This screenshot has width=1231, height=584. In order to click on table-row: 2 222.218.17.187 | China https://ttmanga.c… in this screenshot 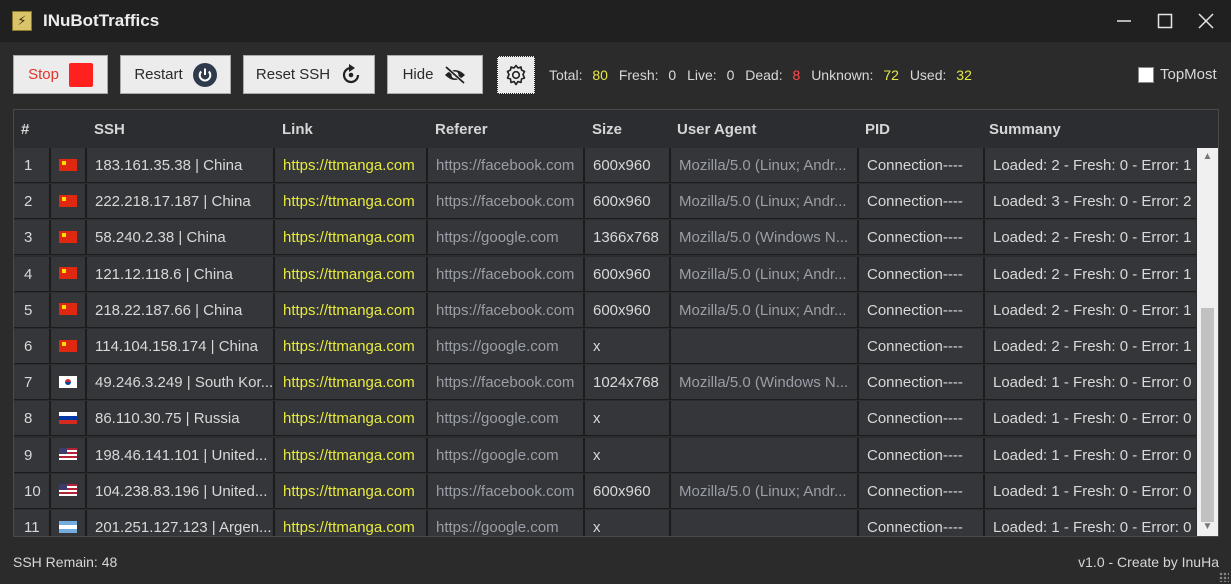, I will do `click(605, 202)`.